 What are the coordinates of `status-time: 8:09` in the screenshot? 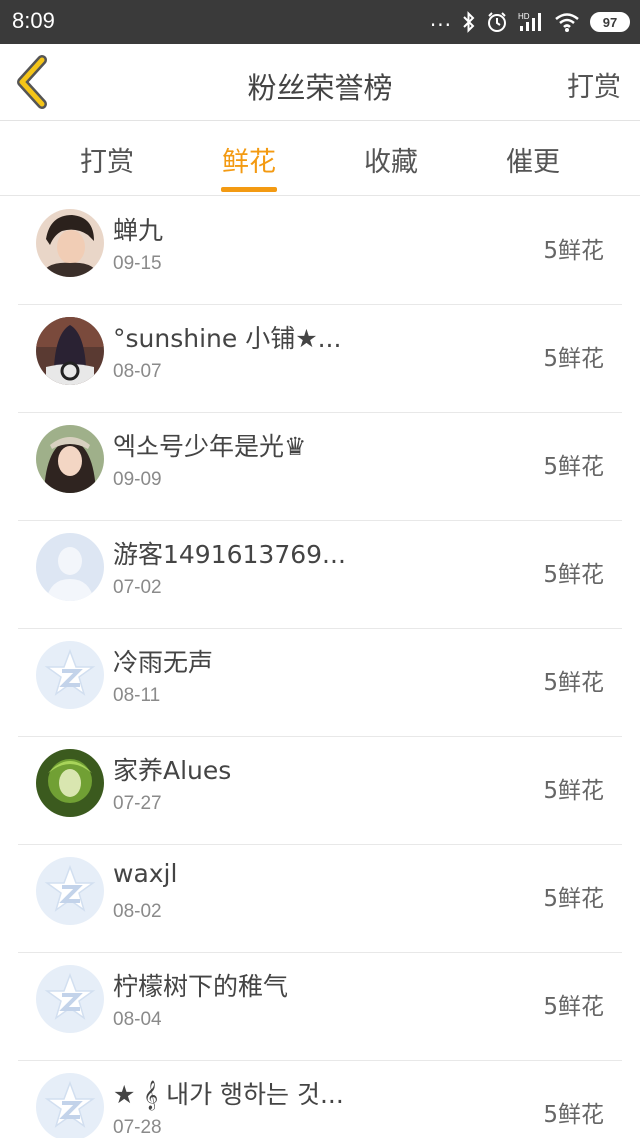 It's located at (33, 20).